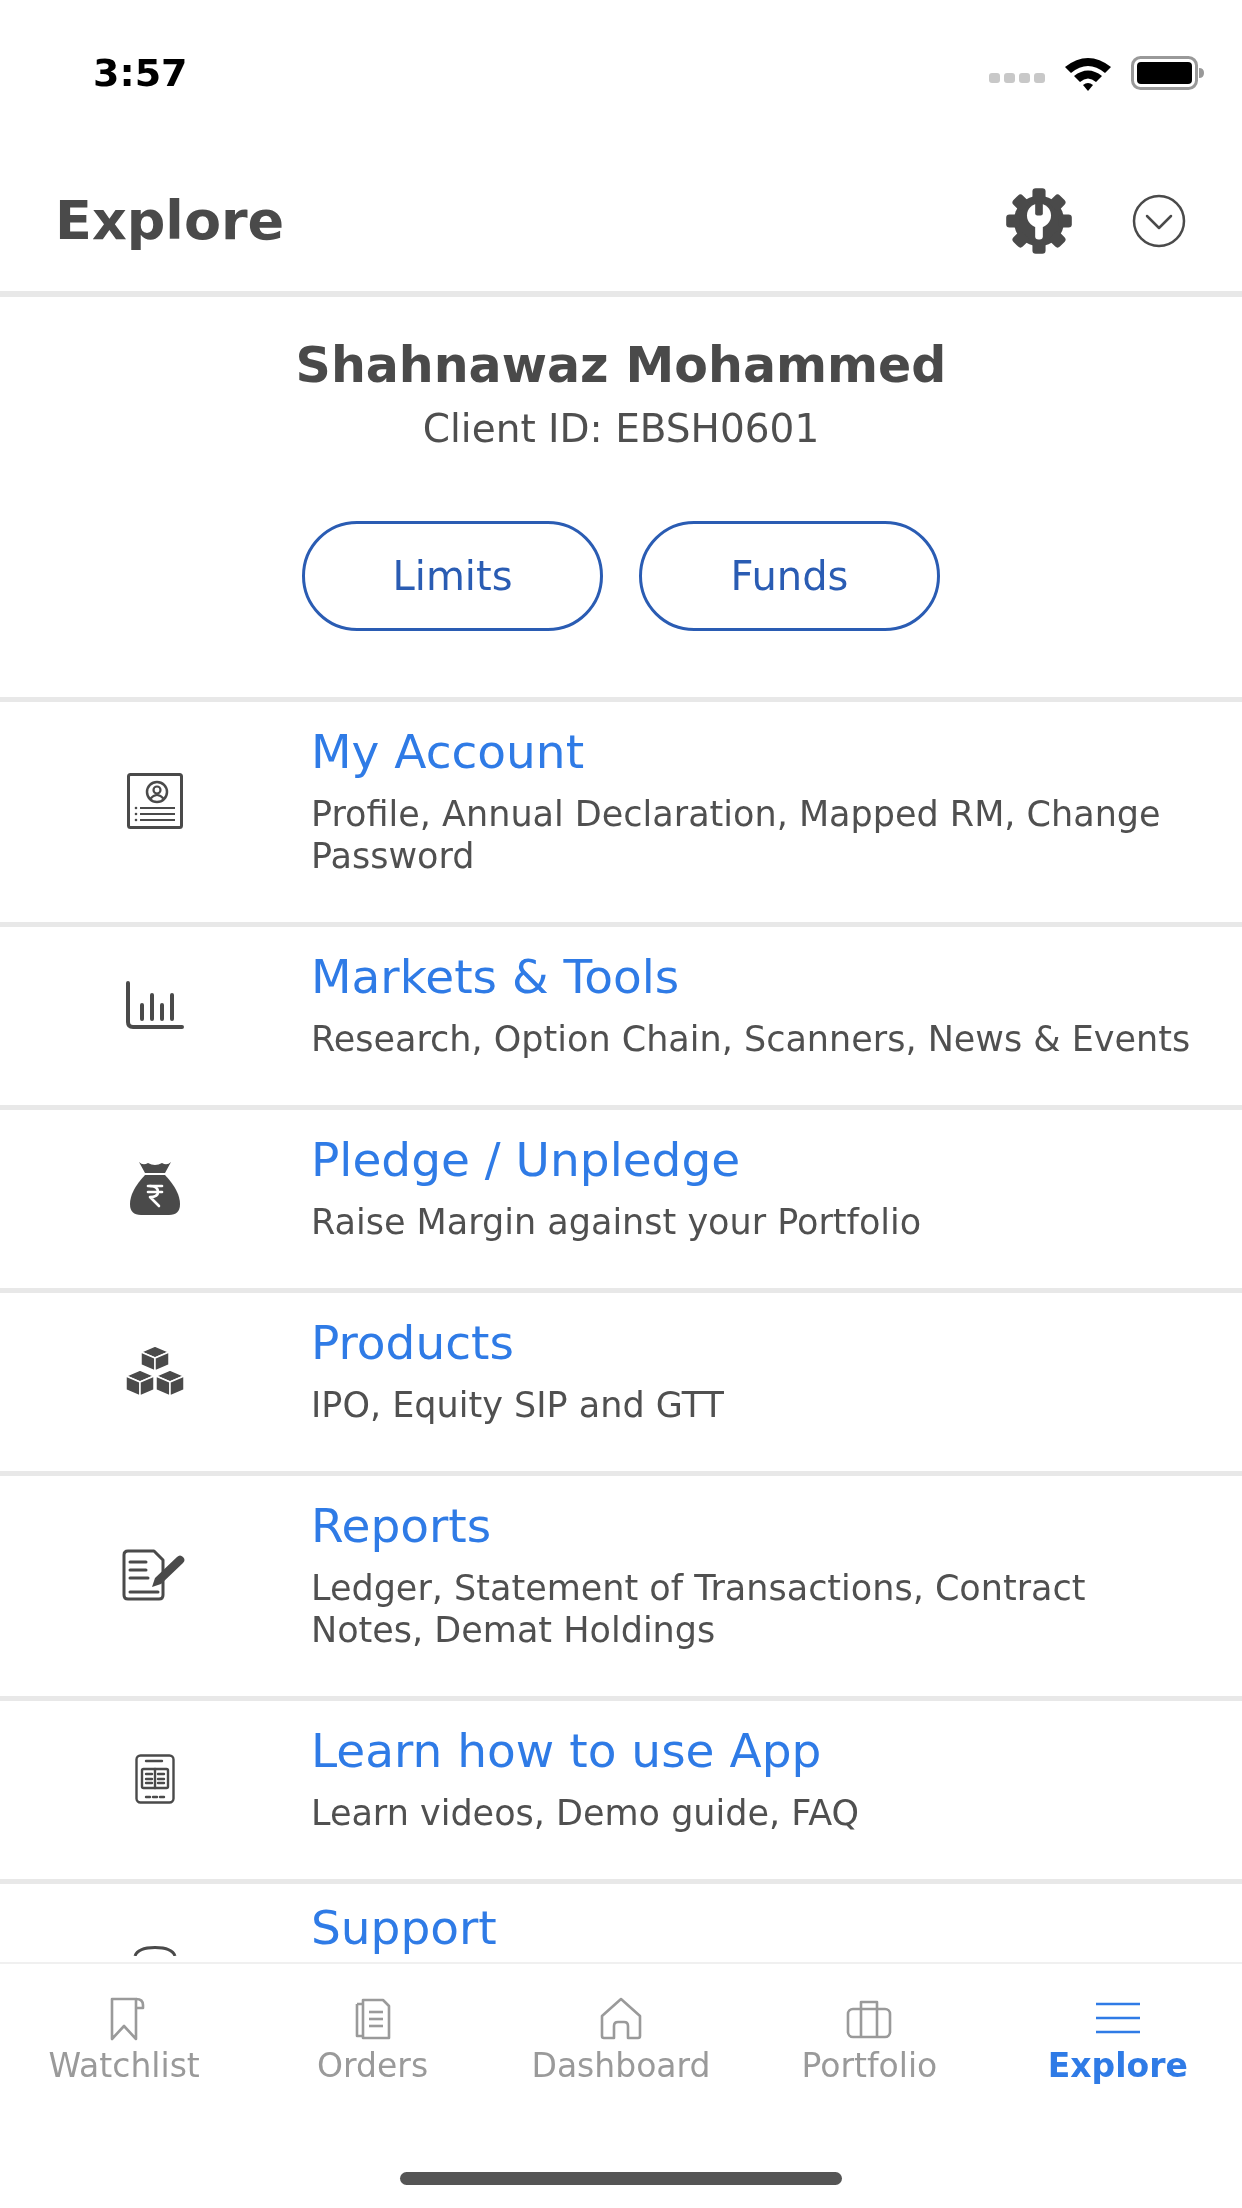 Image resolution: width=1242 pixels, height=2208 pixels. Describe the element at coordinates (154, 800) in the screenshot. I see `id-card-icon` at that location.